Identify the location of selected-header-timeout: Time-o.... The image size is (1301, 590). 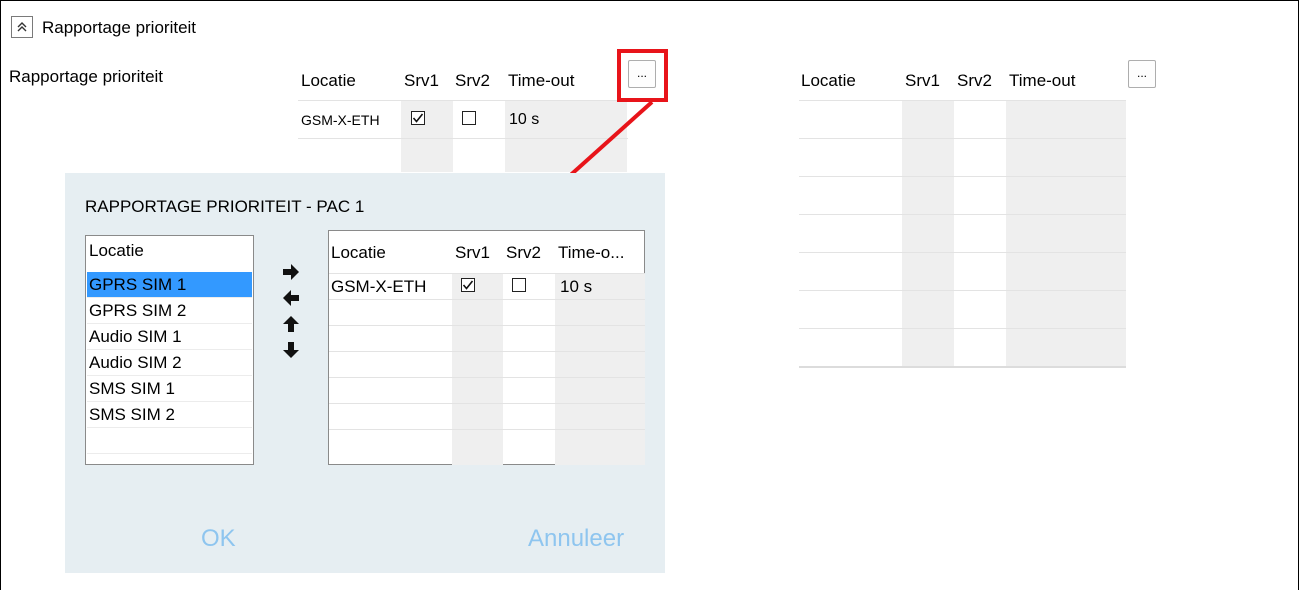
(591, 252).